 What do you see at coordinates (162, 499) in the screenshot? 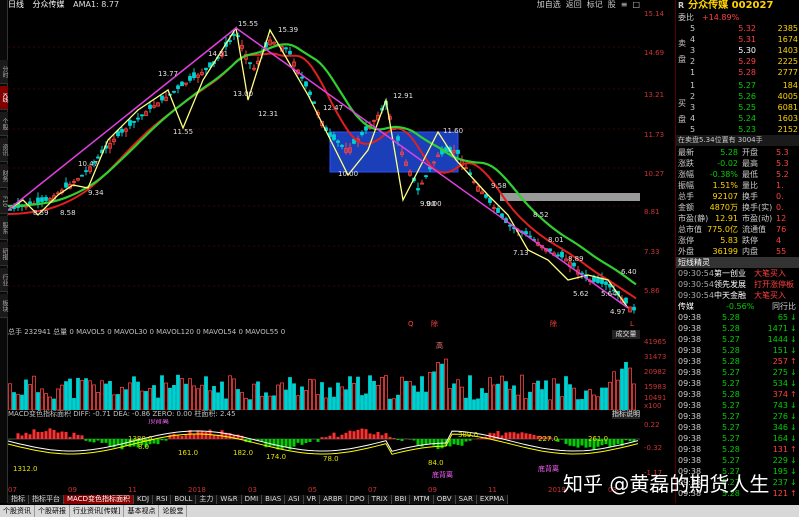
I see `indicator-tab: RSI` at bounding box center [162, 499].